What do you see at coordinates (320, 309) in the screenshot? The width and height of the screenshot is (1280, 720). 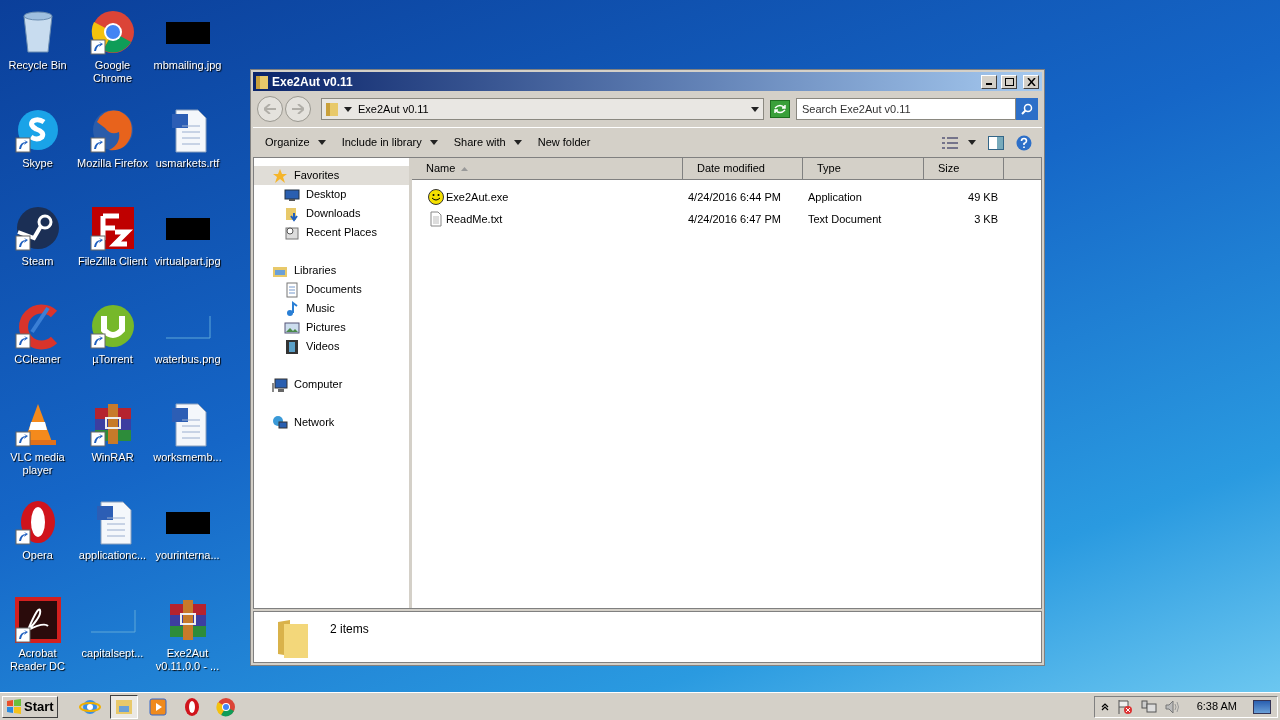 I see `navigation-label: Music` at bounding box center [320, 309].